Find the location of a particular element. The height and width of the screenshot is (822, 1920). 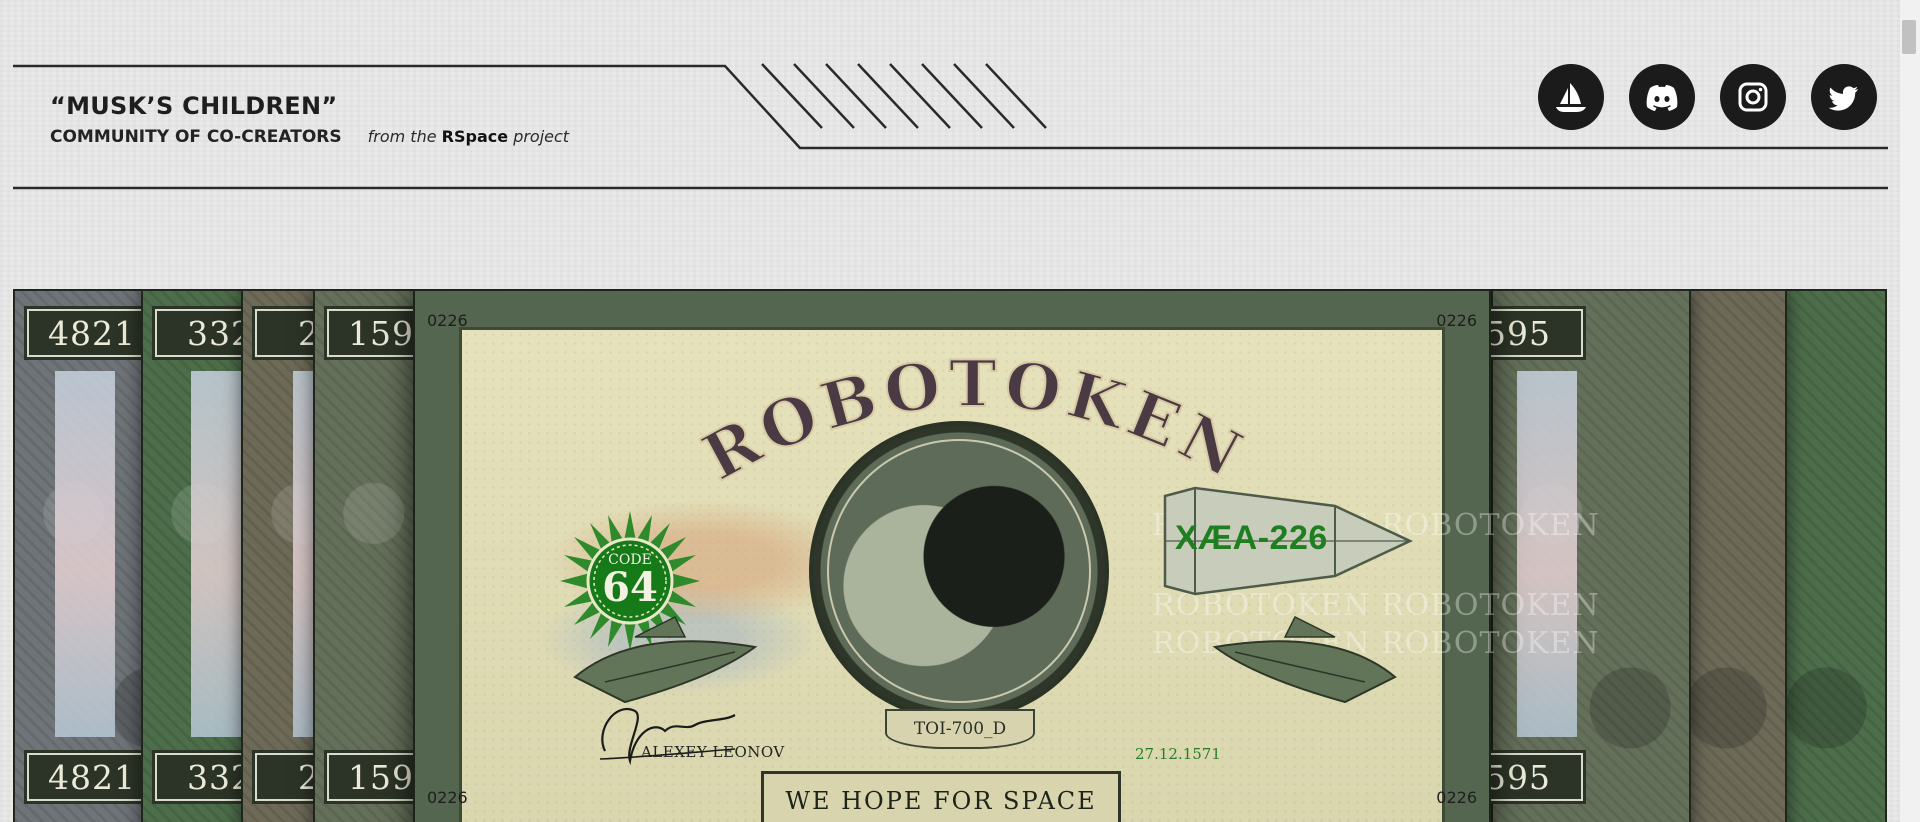

social-links is located at coordinates (1707, 97).